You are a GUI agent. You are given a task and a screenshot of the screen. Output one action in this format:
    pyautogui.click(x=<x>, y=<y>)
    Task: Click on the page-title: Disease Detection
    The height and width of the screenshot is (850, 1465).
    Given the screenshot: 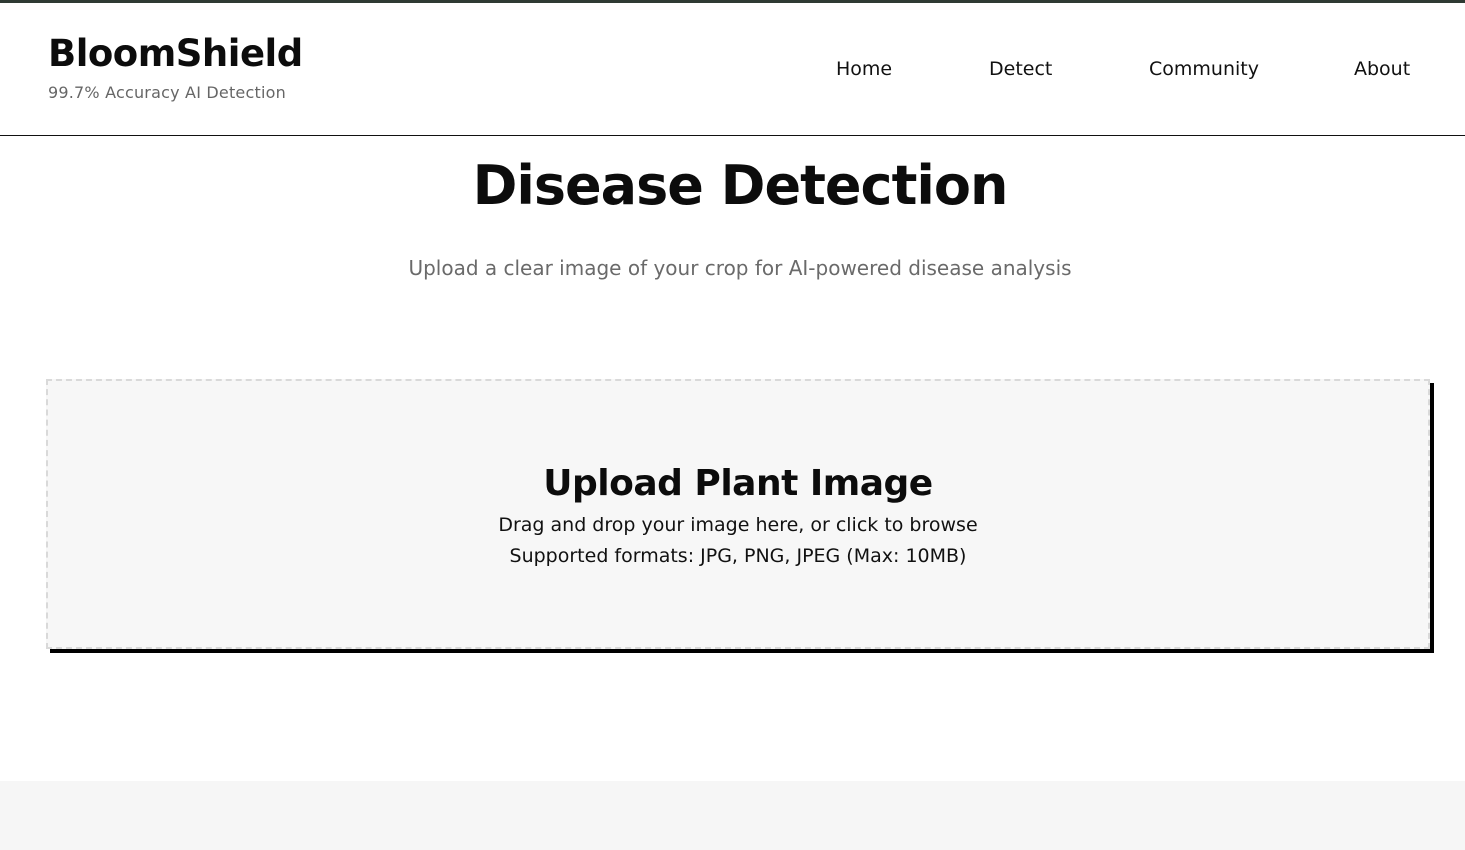 What is the action you would take?
    pyautogui.click(x=740, y=185)
    